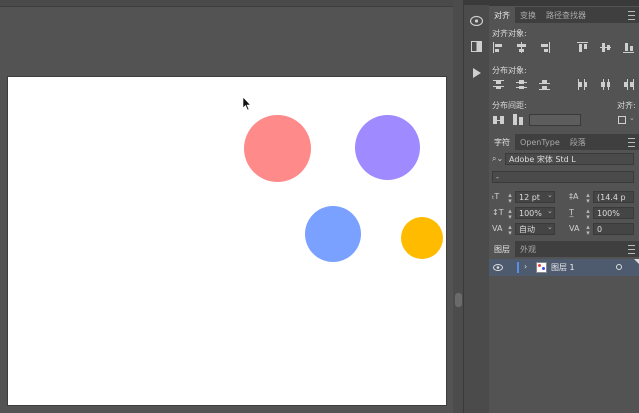  What do you see at coordinates (247, 103) in the screenshot?
I see `arrow-cursor-icon` at bounding box center [247, 103].